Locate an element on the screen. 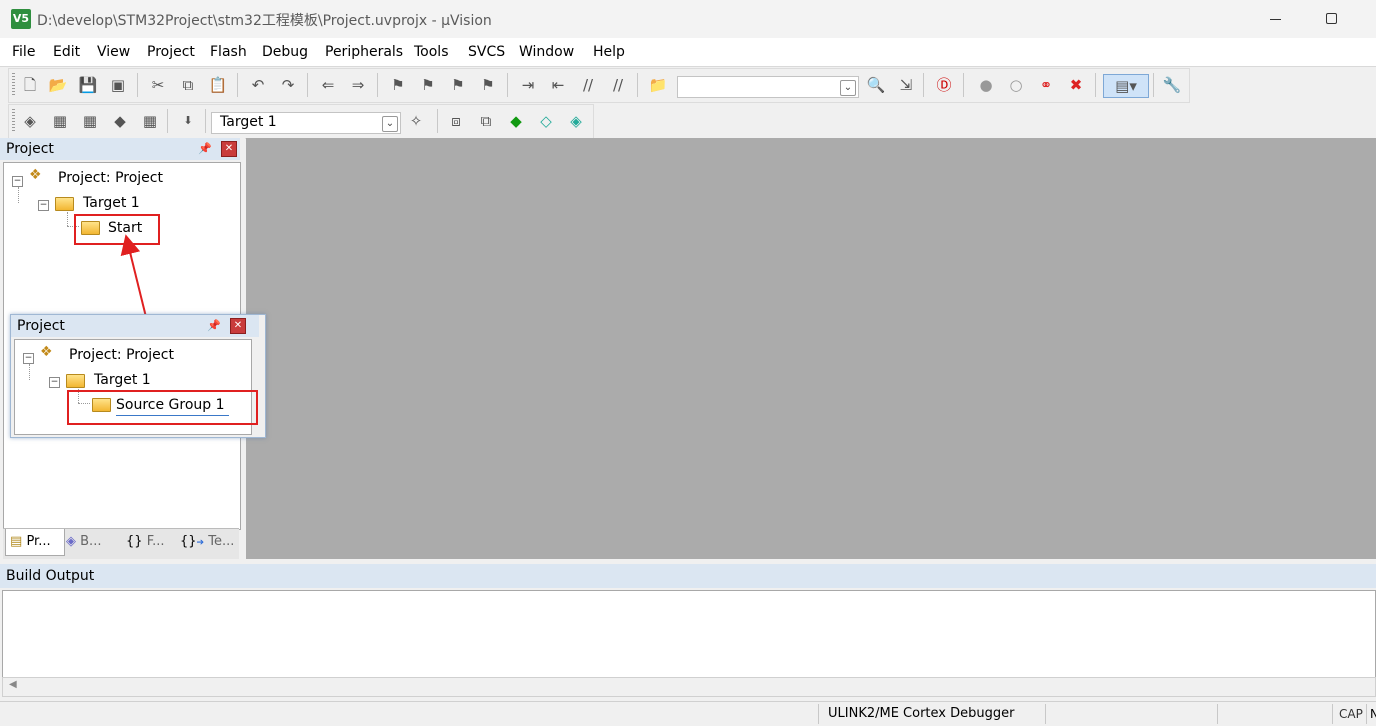  callout-tree-root: Project is located at coordinates (121, 355).